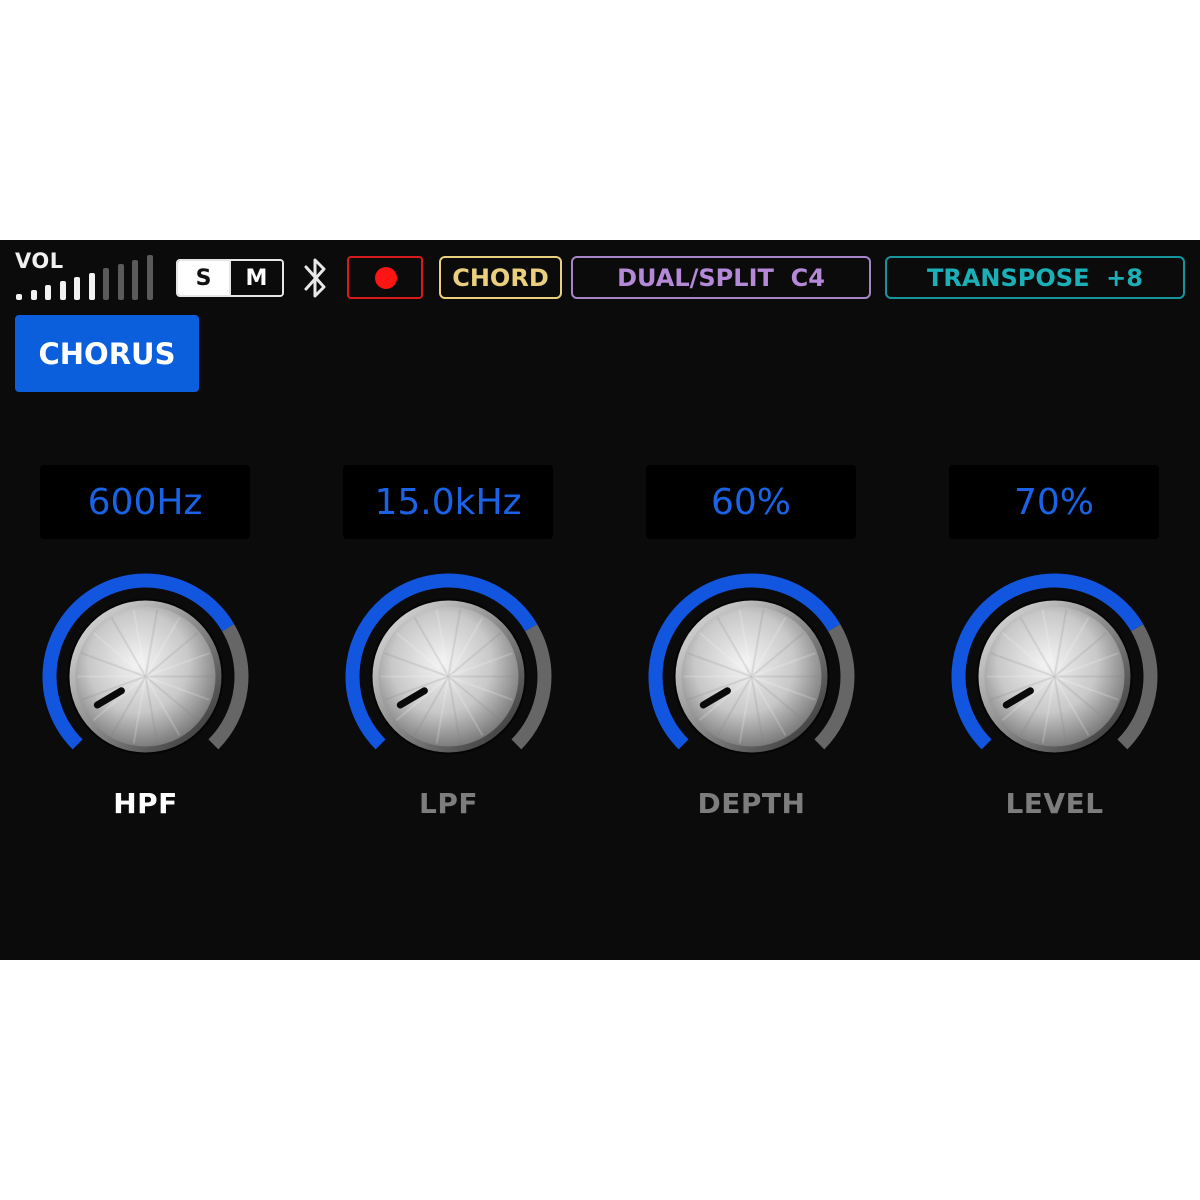 This screenshot has width=1200, height=1200. I want to click on knob-unit-depth: 60% DEPTH, so click(751, 647).